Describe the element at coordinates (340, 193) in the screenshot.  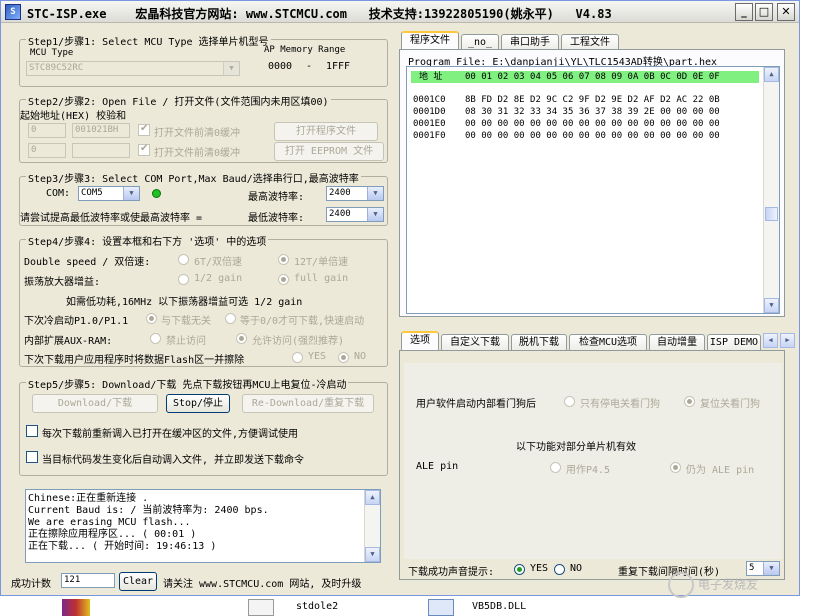
I see `max-baud-value: 2400` at that location.